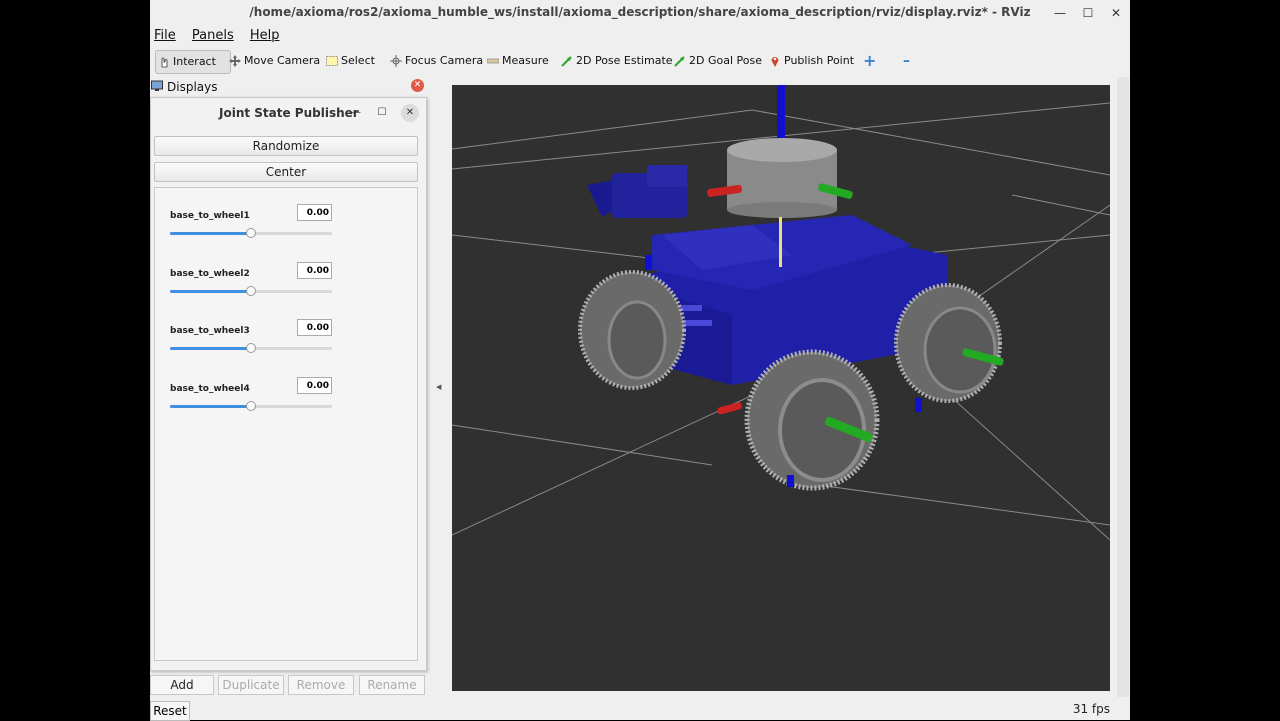 This screenshot has height=721, width=1280. I want to click on joint-row: base_to_wheel3 0.00, so click(286, 344).